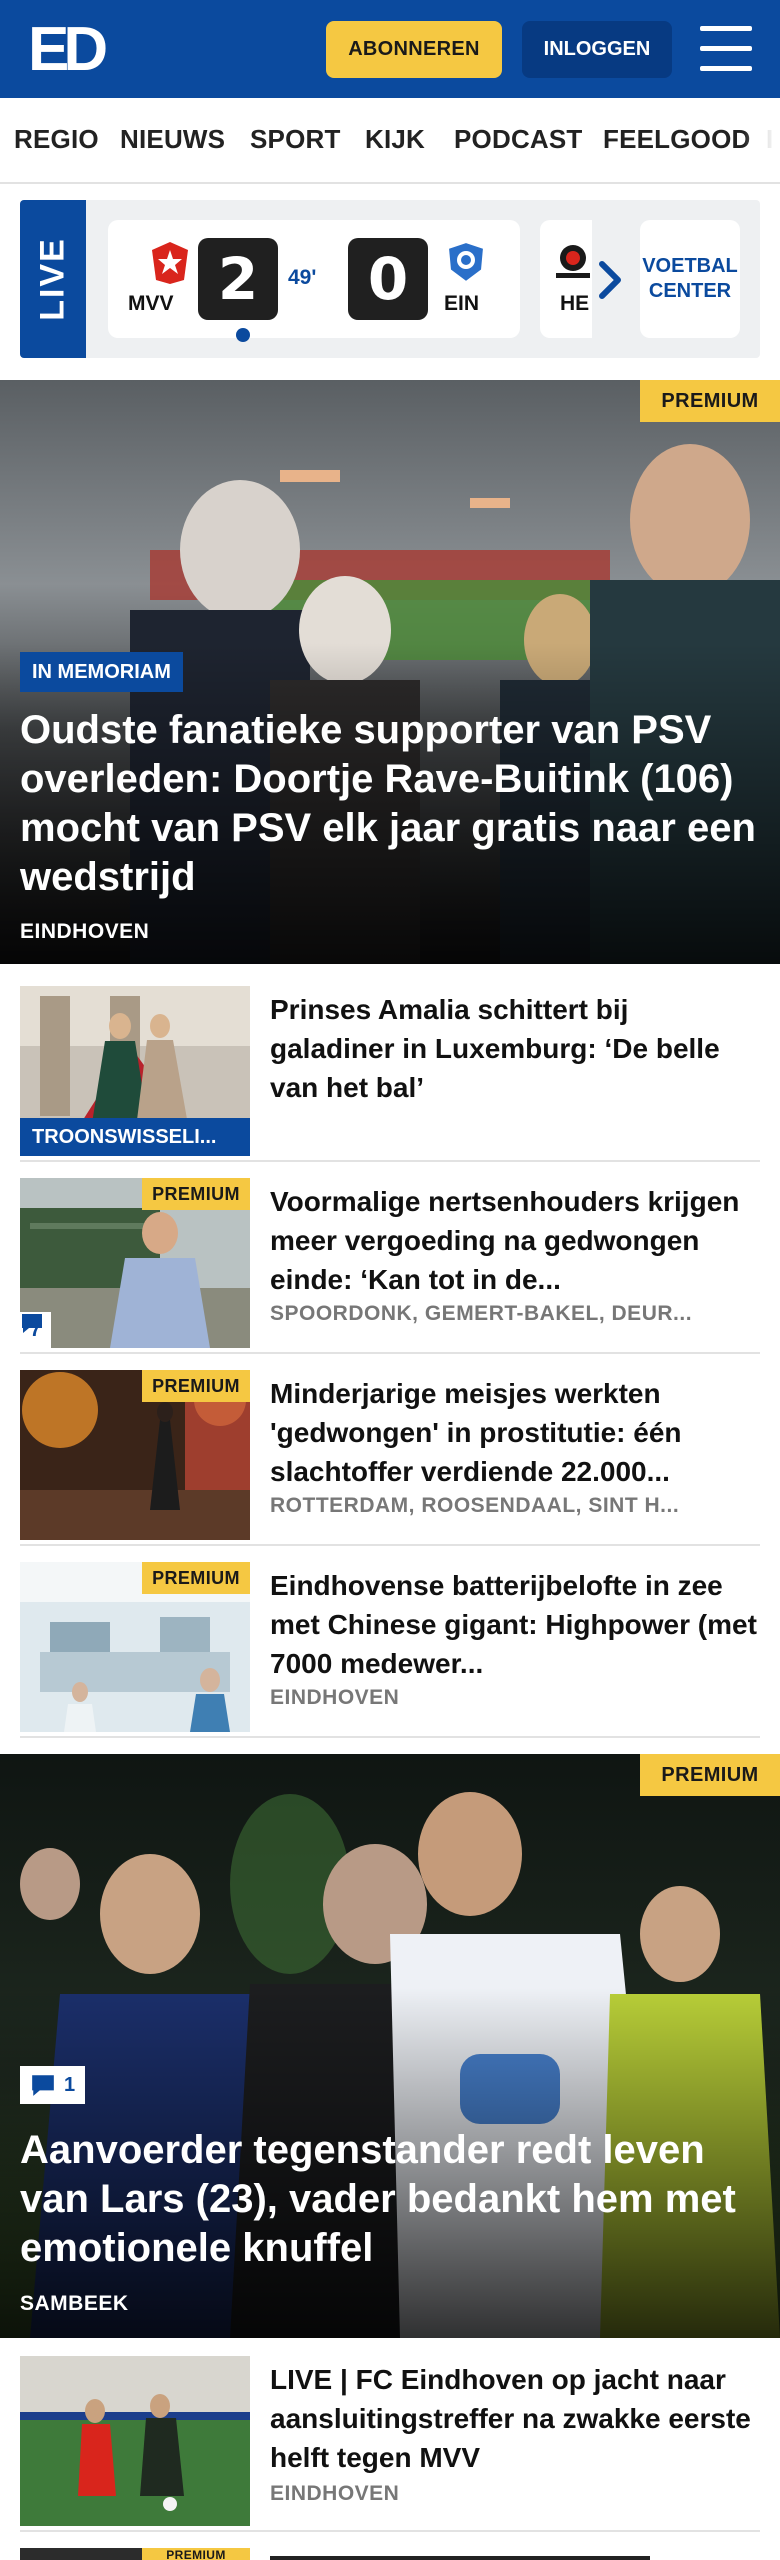 The image size is (780, 2560). What do you see at coordinates (518, 139) in the screenshot?
I see `nav-item-podcast: PODCAST` at bounding box center [518, 139].